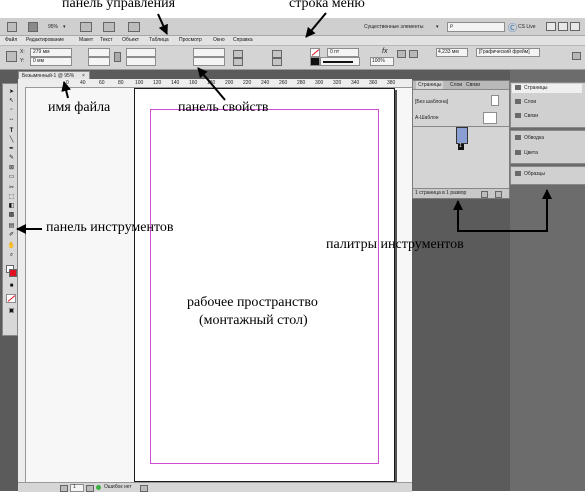  What do you see at coordinates (162, 24) in the screenshot?
I see `arrow-control-panel` at bounding box center [162, 24].